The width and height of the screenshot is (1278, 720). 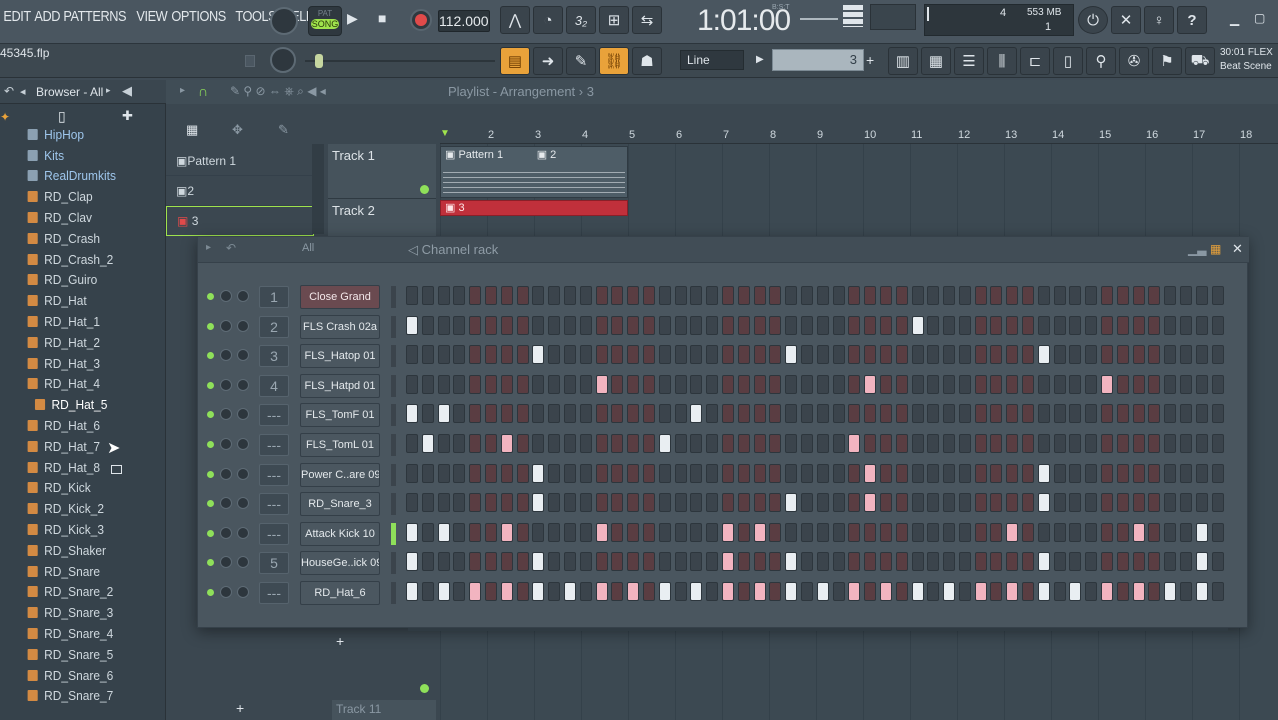 What do you see at coordinates (859, 136) in the screenshot?
I see `timeline-ruler: 2 3 4 5 6 7 8 9 10 11 12 13 14 15 16 17 18` at bounding box center [859, 136].